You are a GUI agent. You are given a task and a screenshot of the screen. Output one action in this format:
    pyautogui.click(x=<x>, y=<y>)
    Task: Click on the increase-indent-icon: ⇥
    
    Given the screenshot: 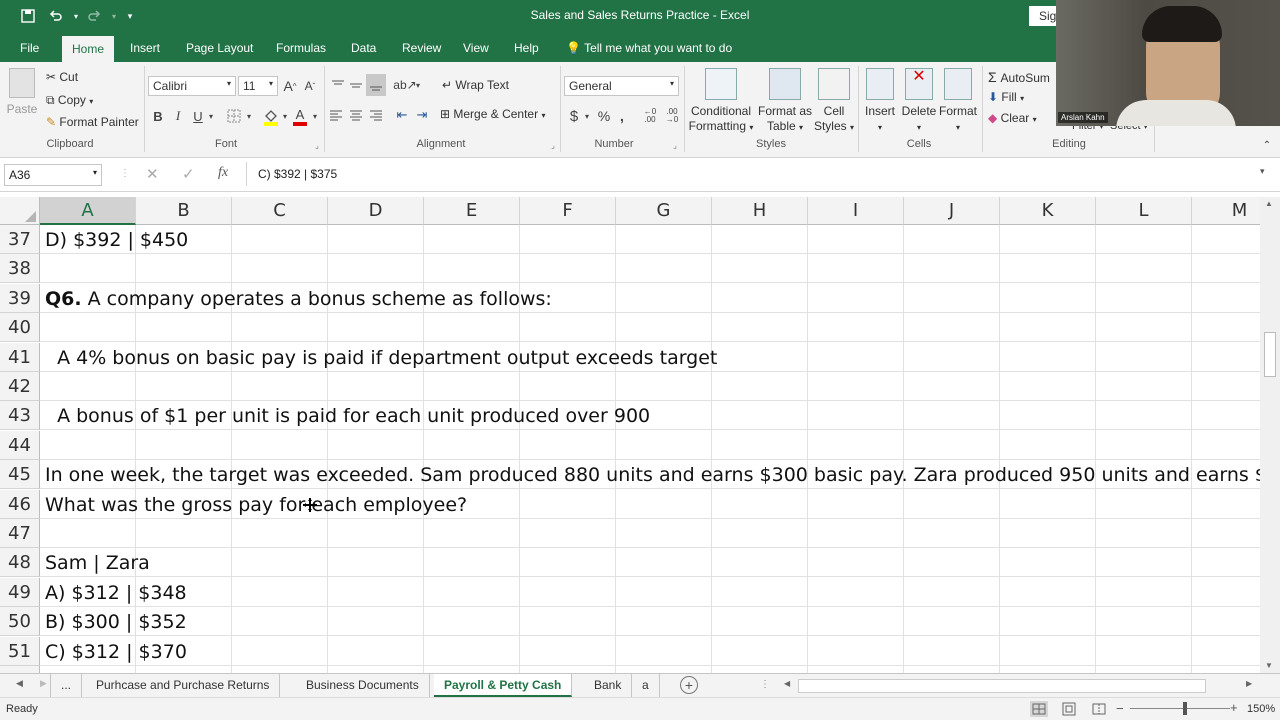 What is the action you would take?
    pyautogui.click(x=422, y=115)
    